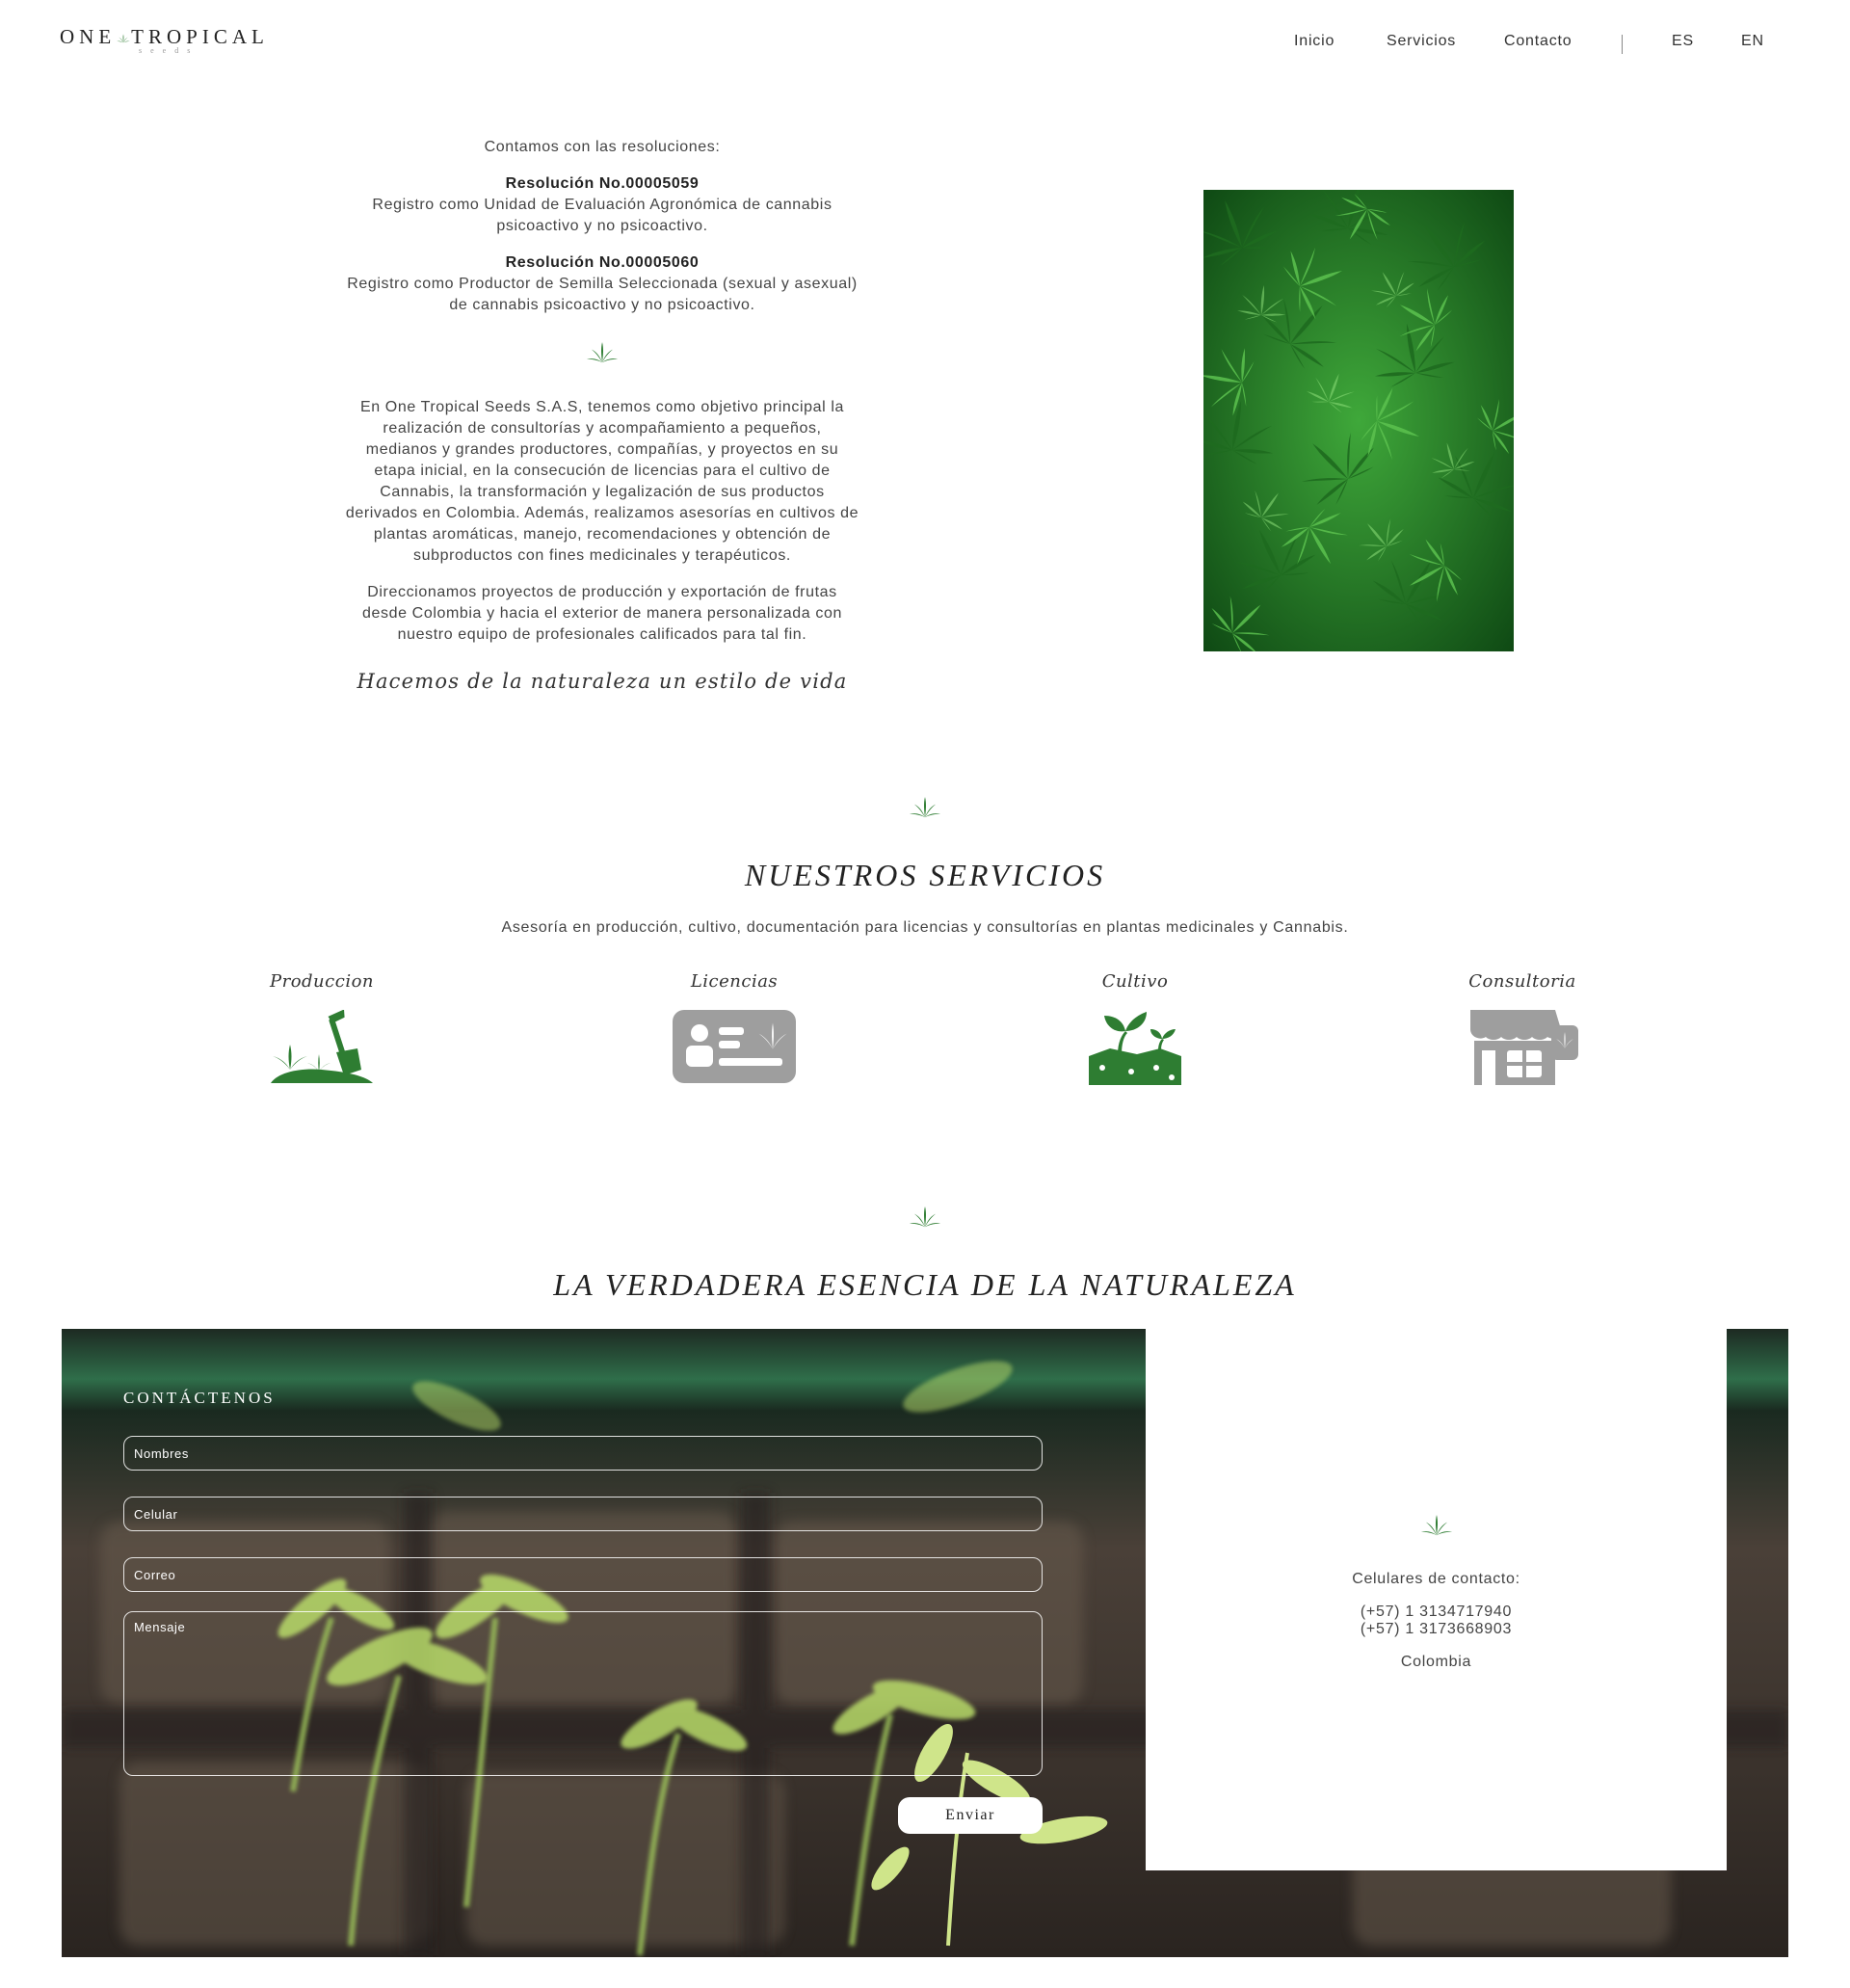 The image size is (1850, 1988). What do you see at coordinates (1522, 981) in the screenshot?
I see `service-label: Consultoria` at bounding box center [1522, 981].